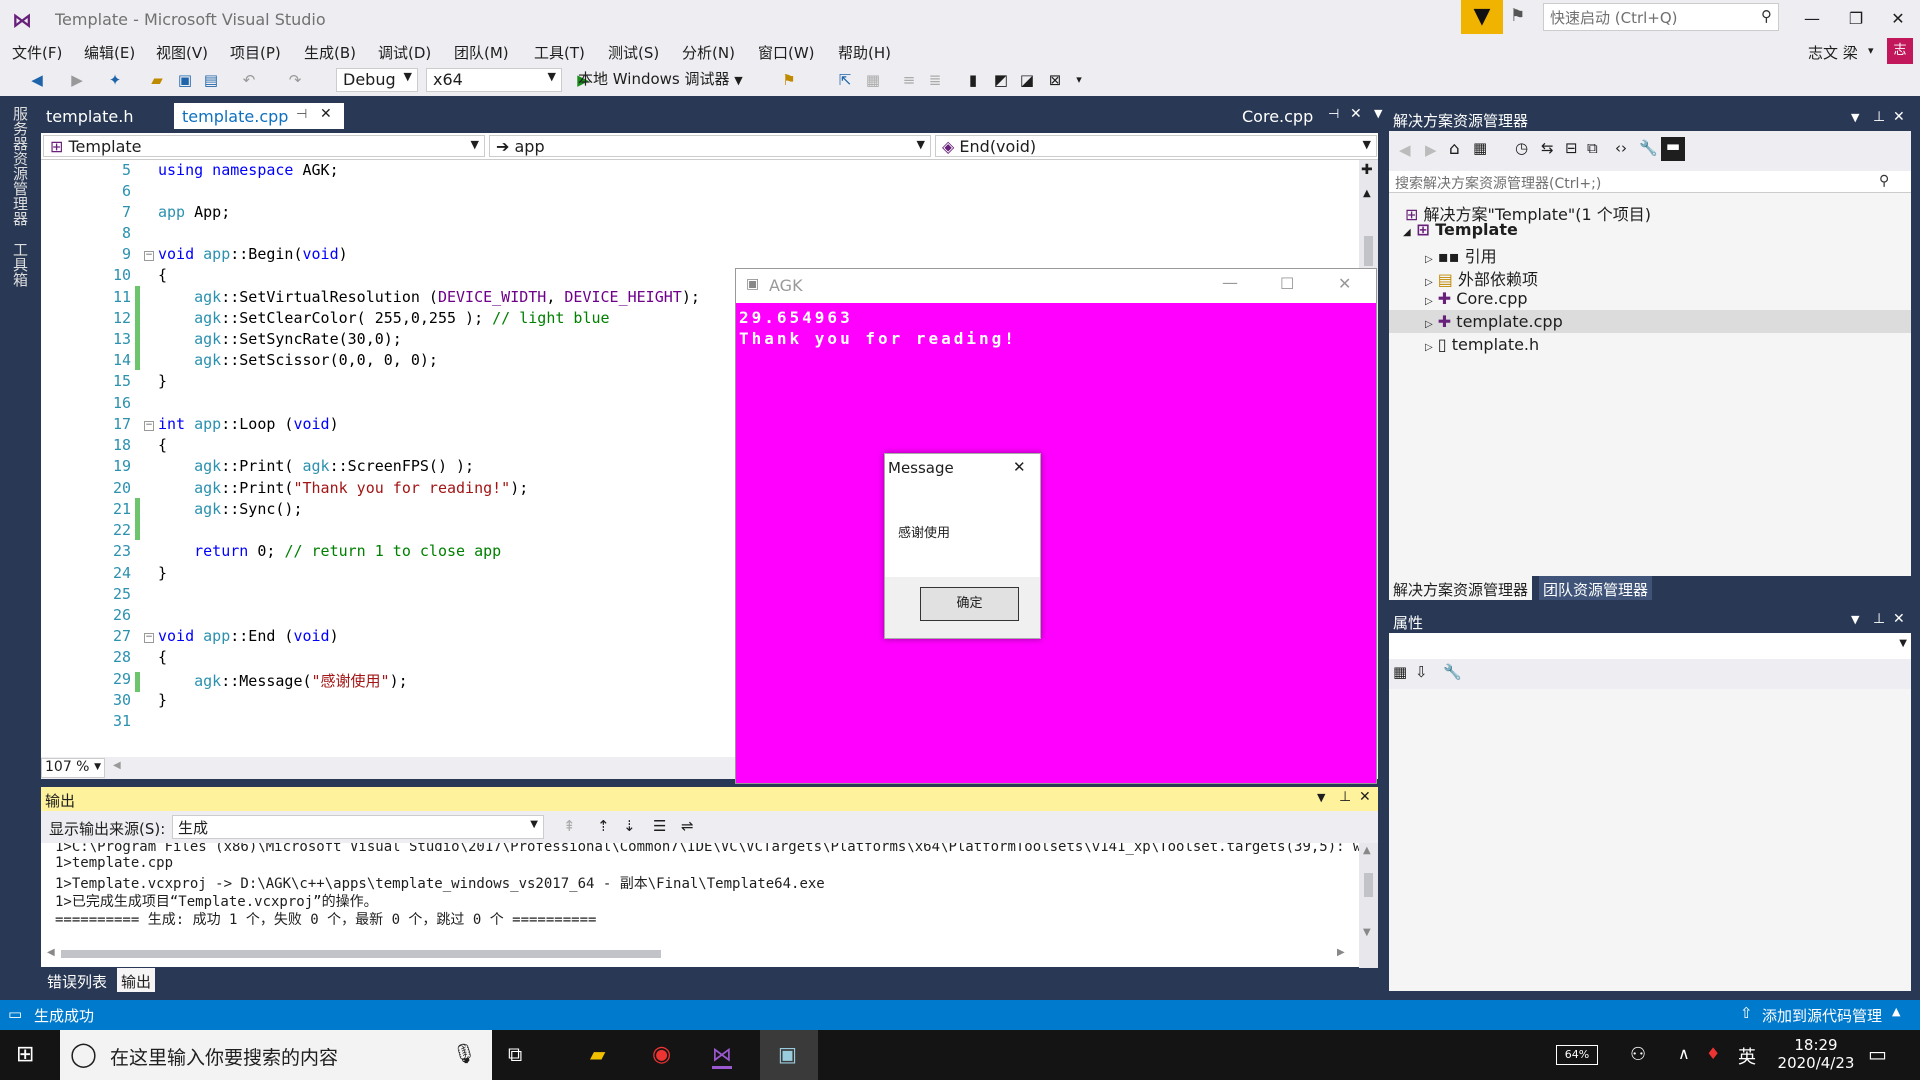 This screenshot has height=1080, width=1920. I want to click on menu-project: 项目(P), so click(255, 52).